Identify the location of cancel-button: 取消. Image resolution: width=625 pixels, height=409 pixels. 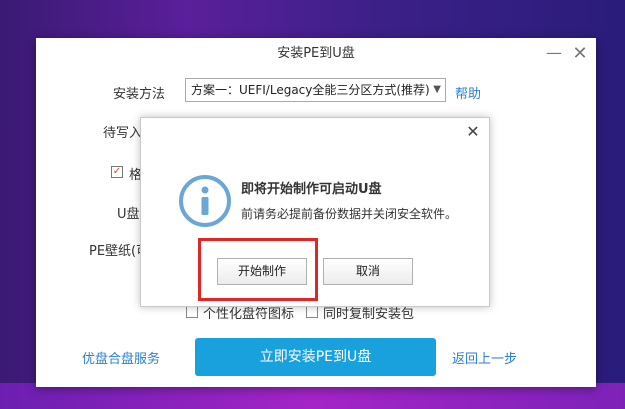
(368, 271).